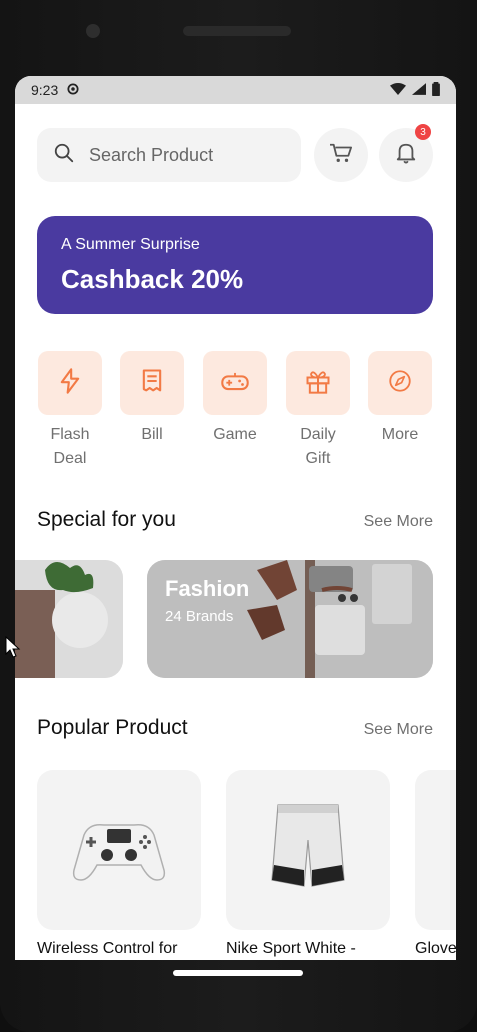 This screenshot has height=1032, width=477. Describe the element at coordinates (318, 446) in the screenshot. I see `category-label: Daily Gift` at that location.